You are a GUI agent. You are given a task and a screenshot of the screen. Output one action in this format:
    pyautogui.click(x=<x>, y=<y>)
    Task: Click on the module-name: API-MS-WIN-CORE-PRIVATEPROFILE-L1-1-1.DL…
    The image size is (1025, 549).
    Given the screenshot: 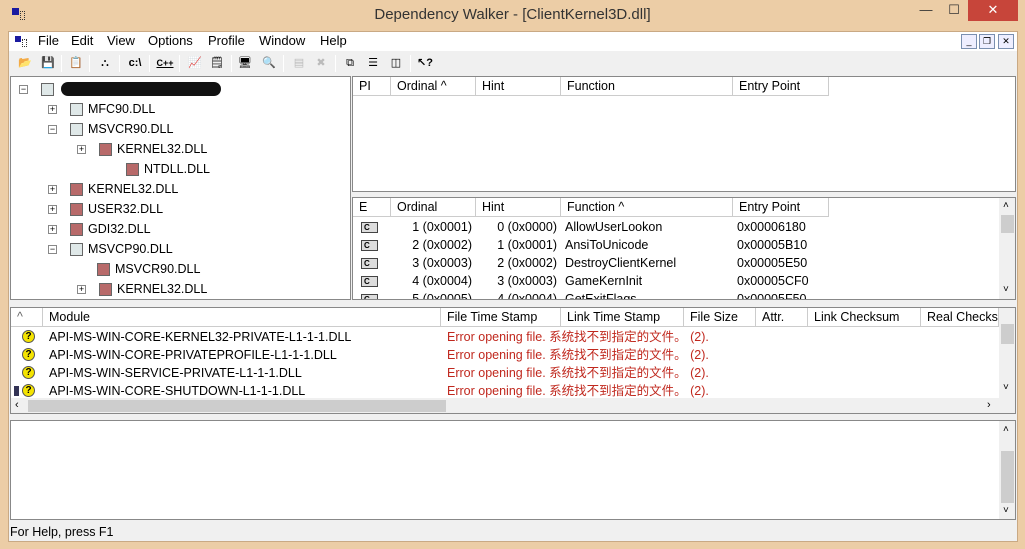 What is the action you would take?
    pyautogui.click(x=244, y=355)
    